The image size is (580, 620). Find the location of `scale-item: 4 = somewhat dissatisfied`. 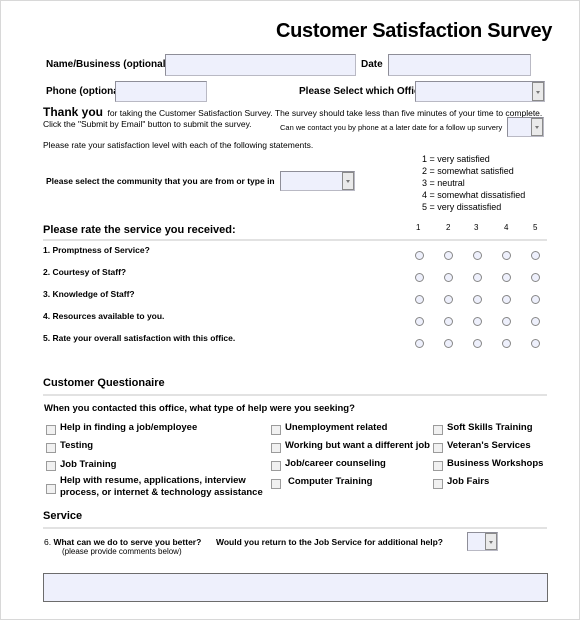

scale-item: 4 = somewhat dissatisfied is located at coordinates (474, 195).